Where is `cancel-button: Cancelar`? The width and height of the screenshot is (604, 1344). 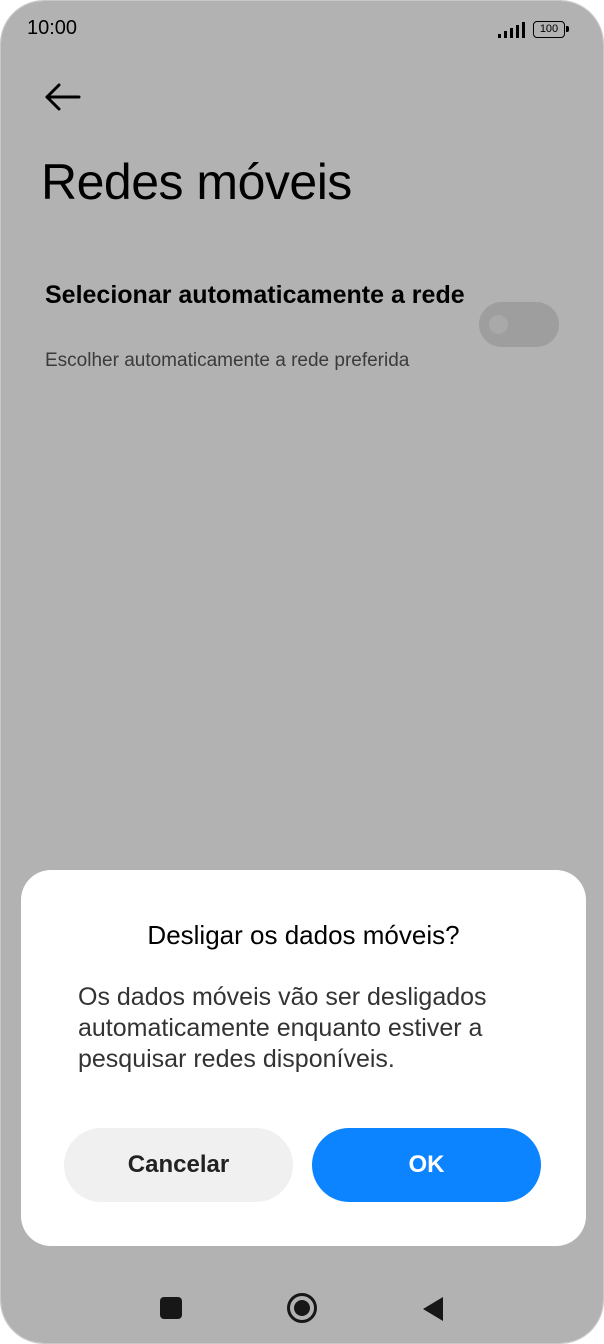
cancel-button: Cancelar is located at coordinates (178, 1165).